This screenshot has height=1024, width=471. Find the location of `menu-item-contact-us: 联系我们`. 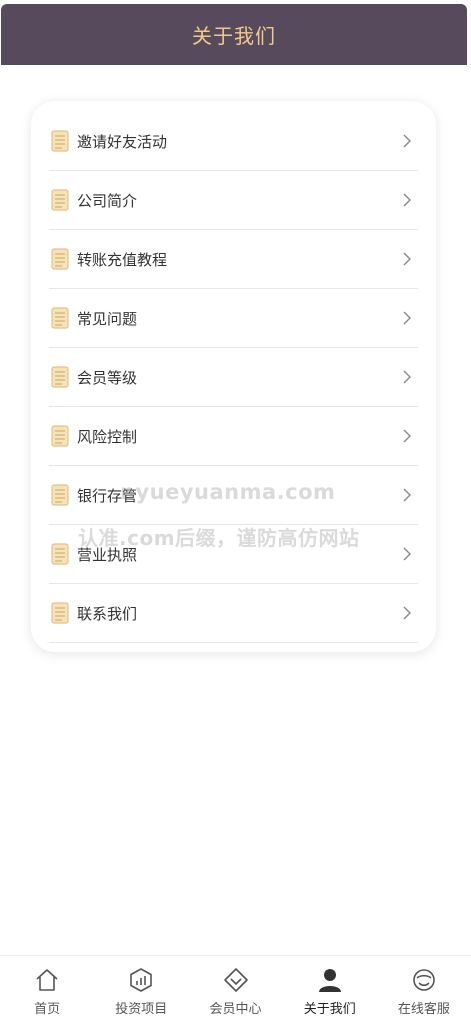

menu-item-contact-us: 联系我们 is located at coordinates (233, 613).